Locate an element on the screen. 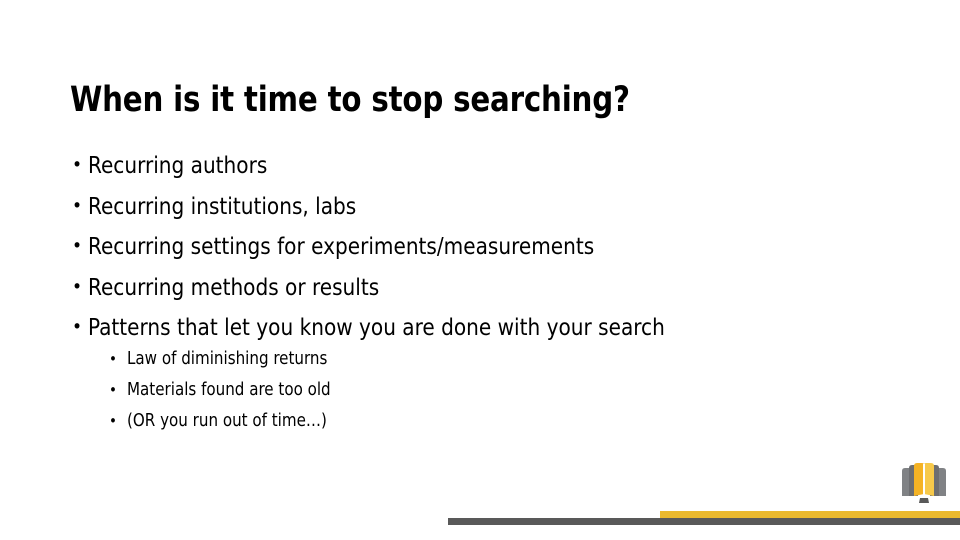 This screenshot has height=540, width=960. bullet-item-2: • Recurring institutions, labs is located at coordinates (480, 206).